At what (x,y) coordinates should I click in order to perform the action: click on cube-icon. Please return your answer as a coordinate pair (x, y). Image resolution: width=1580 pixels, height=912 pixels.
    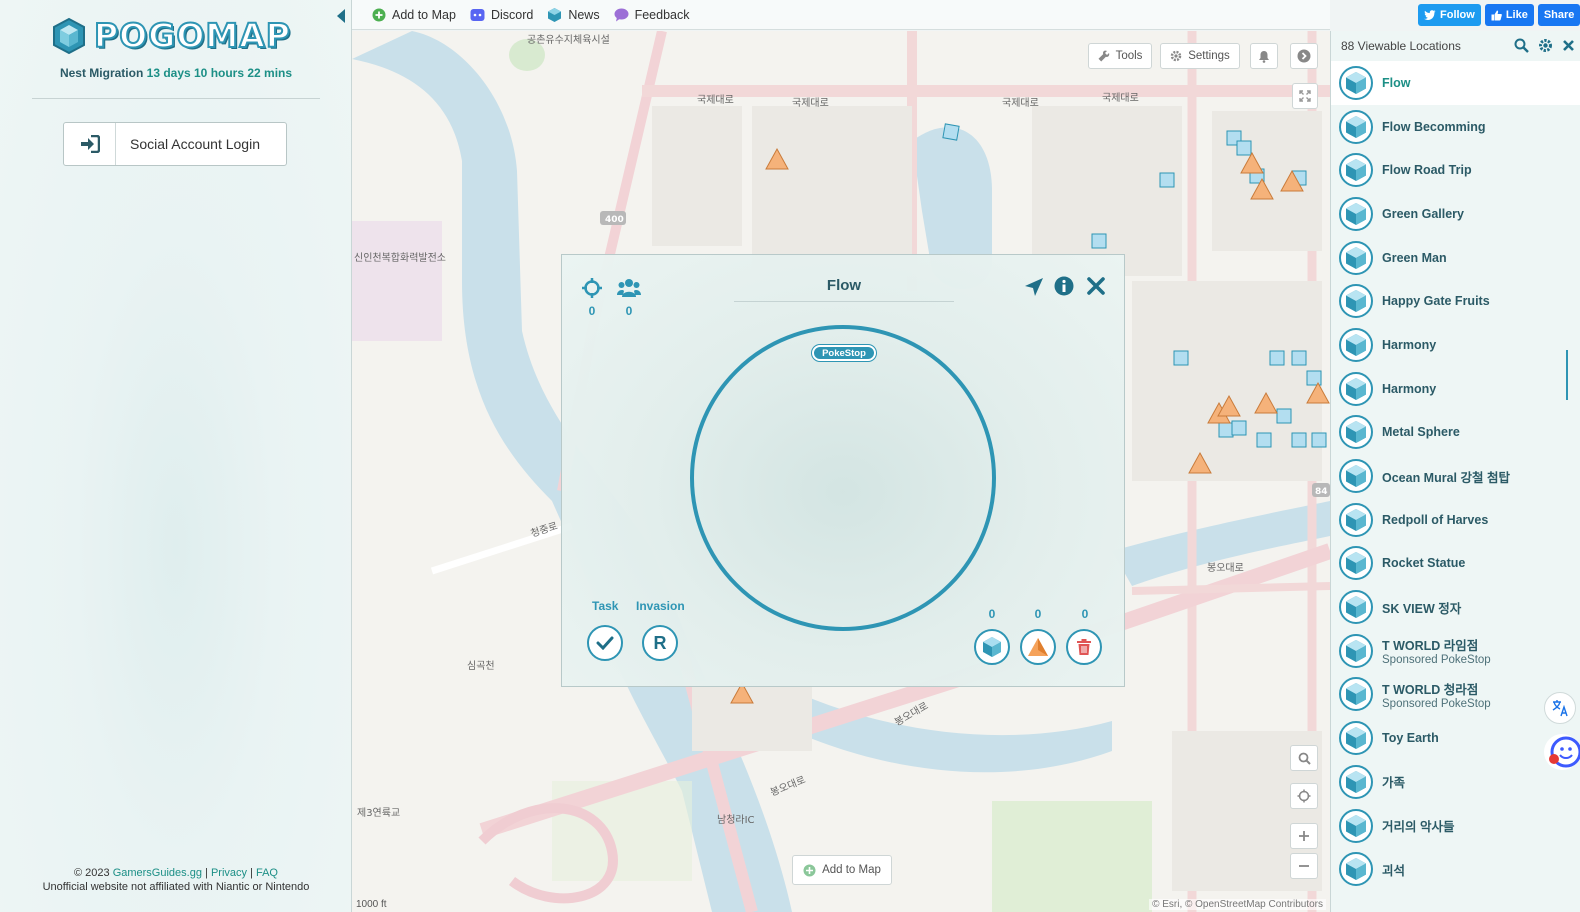
    Looking at the image, I should click on (555, 14).